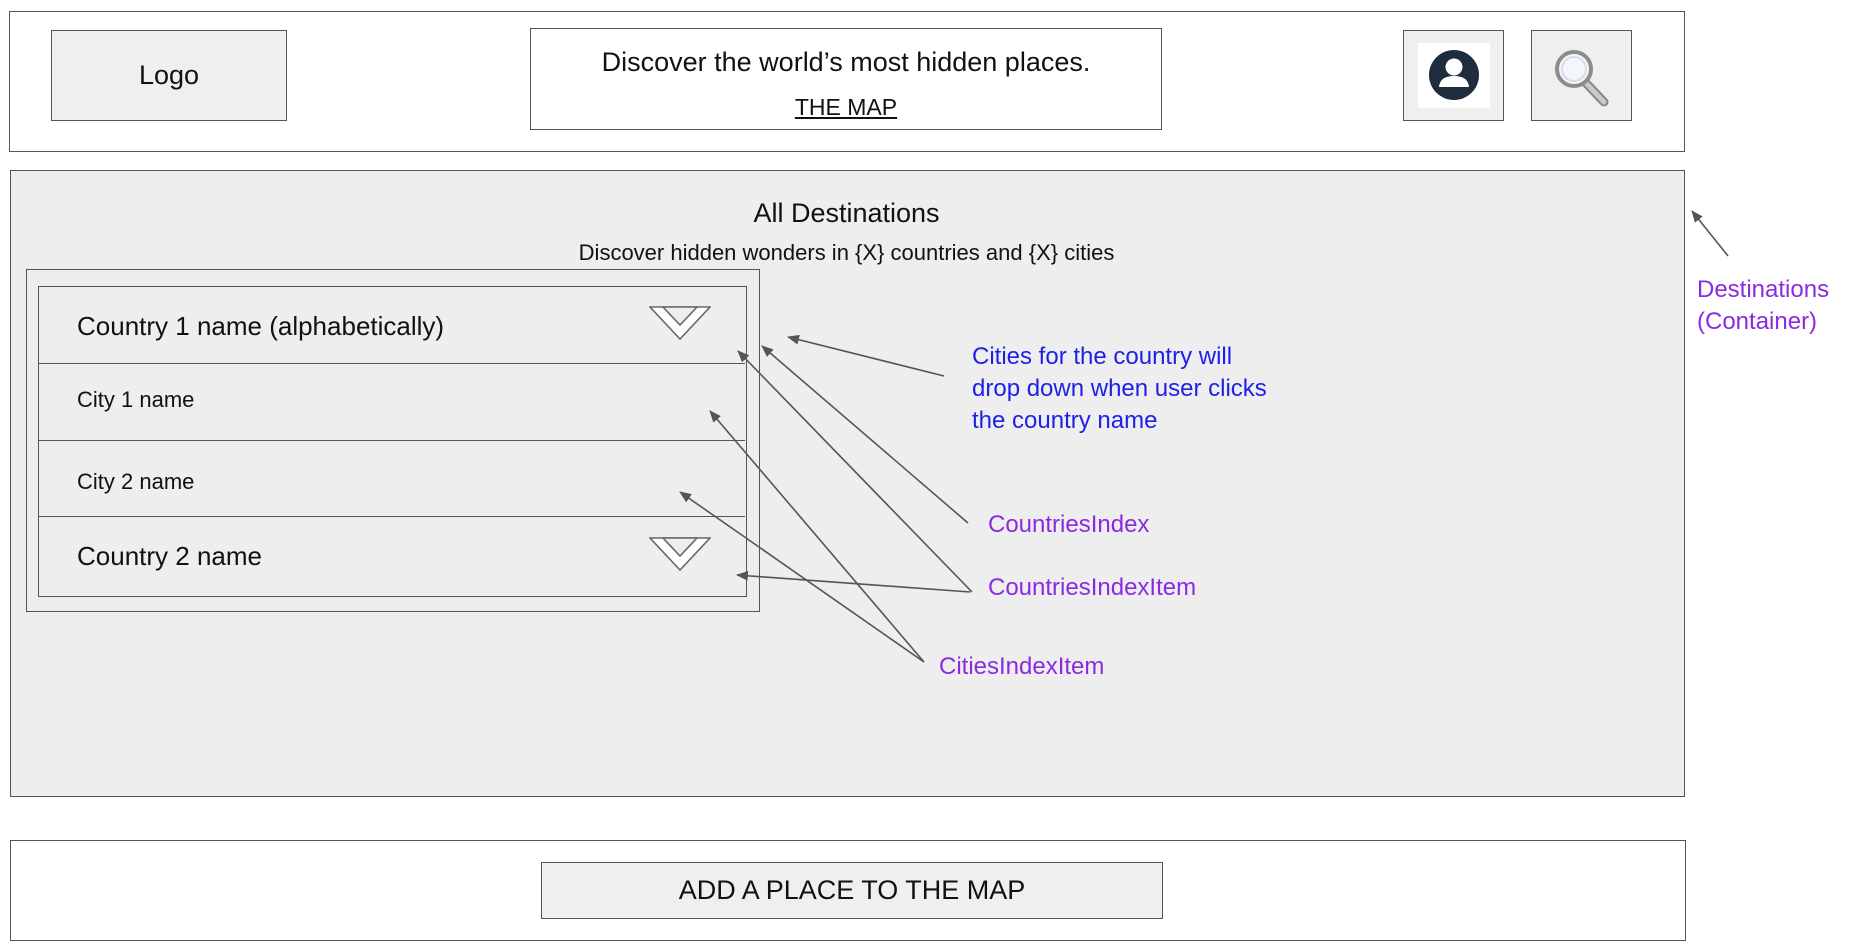  I want to click on country-row: Country 1 name (alphabetically), so click(392, 325).